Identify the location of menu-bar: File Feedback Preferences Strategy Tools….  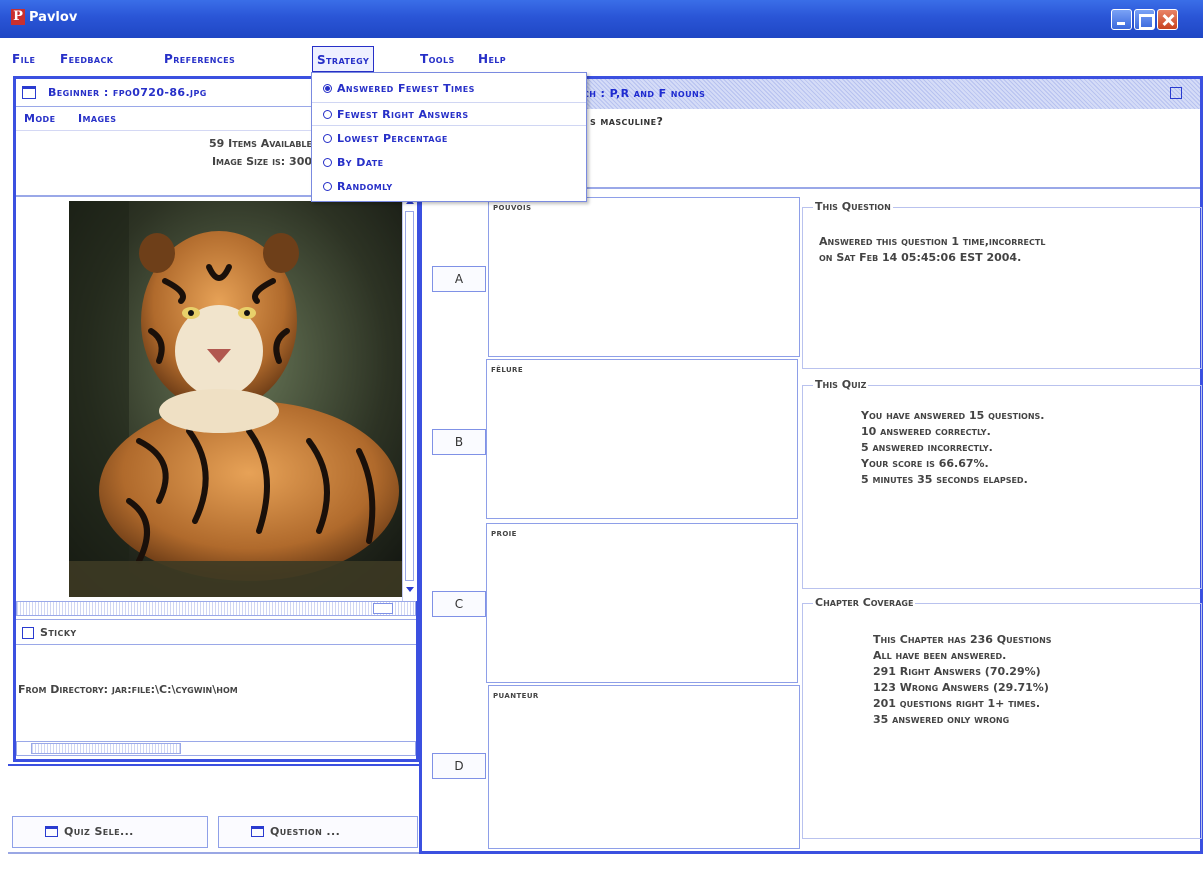
(603, 59).